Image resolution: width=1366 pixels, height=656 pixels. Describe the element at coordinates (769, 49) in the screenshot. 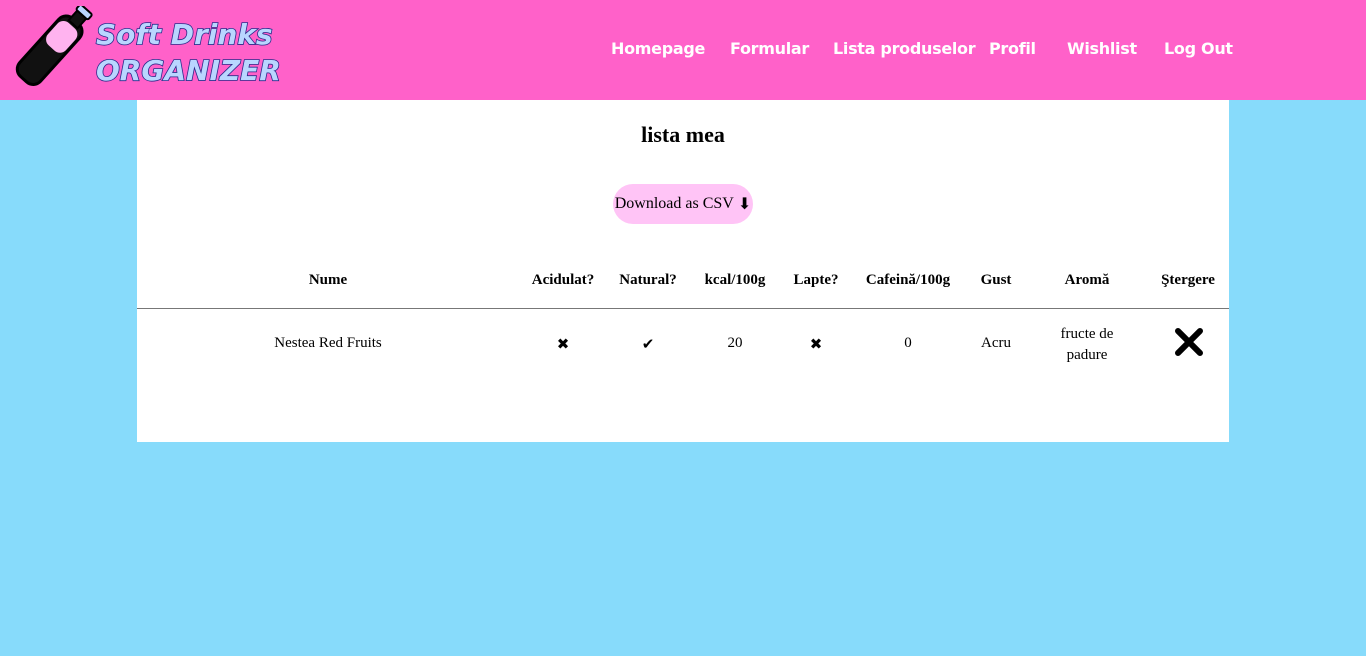

I see `nav-formular: Formular` at that location.